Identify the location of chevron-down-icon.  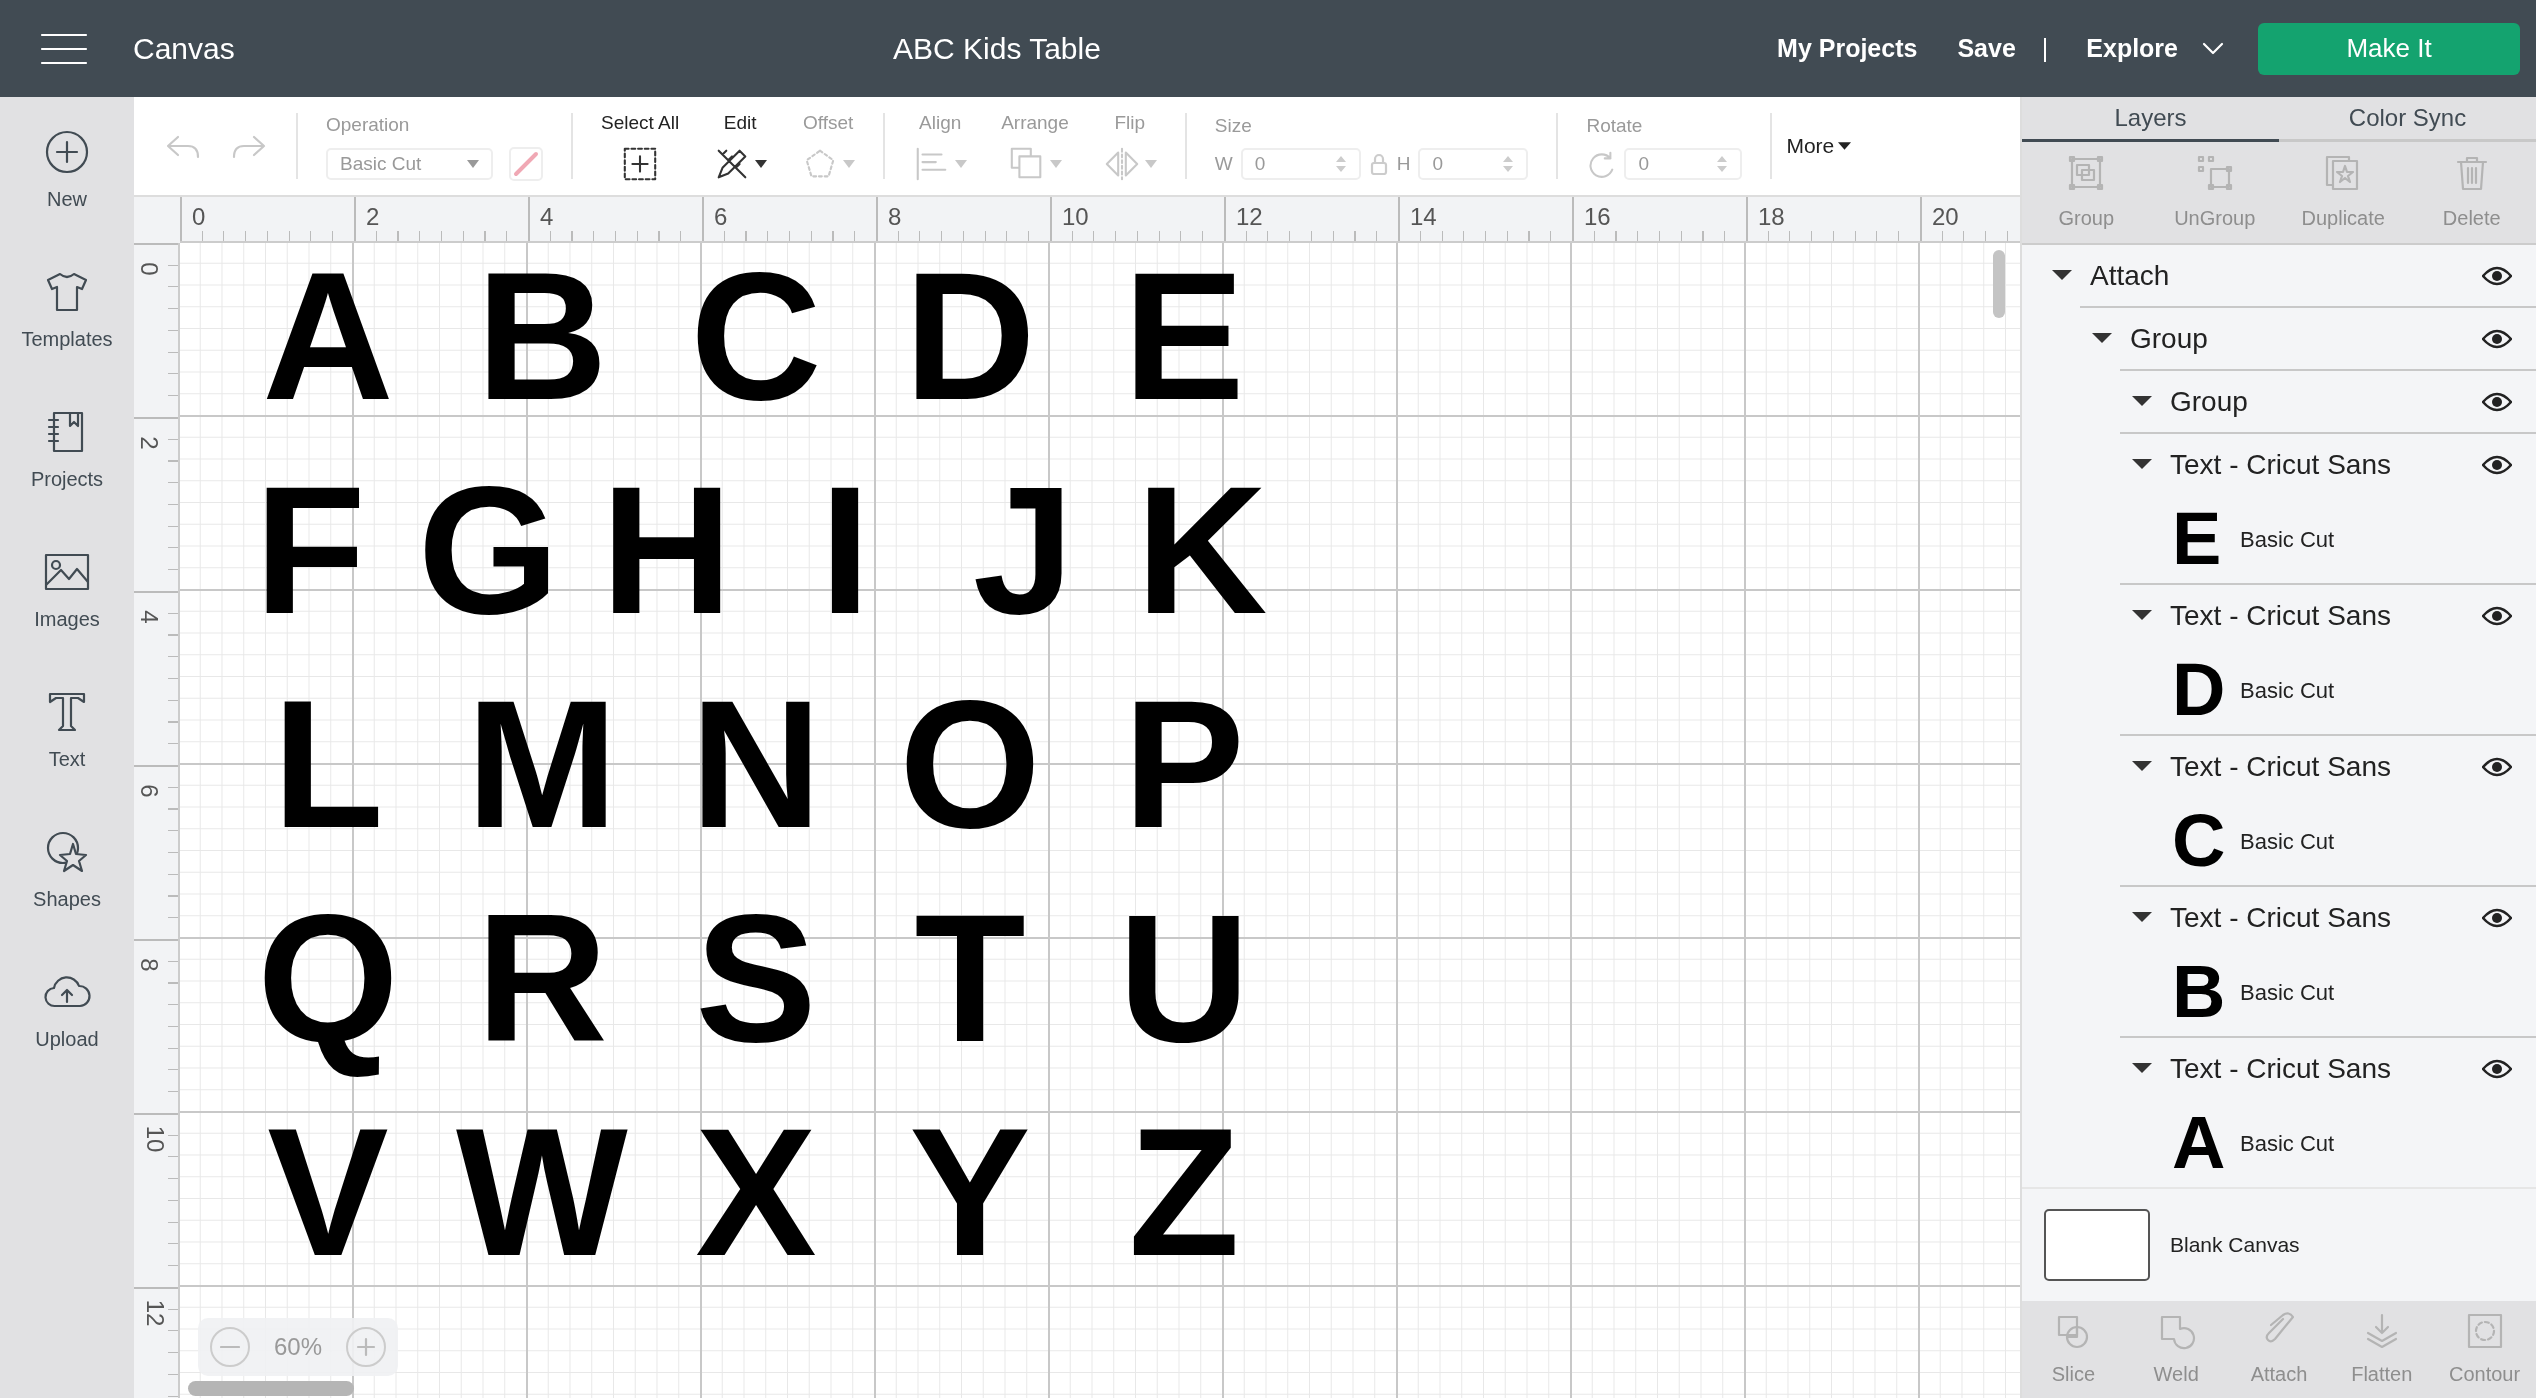
(2213, 48).